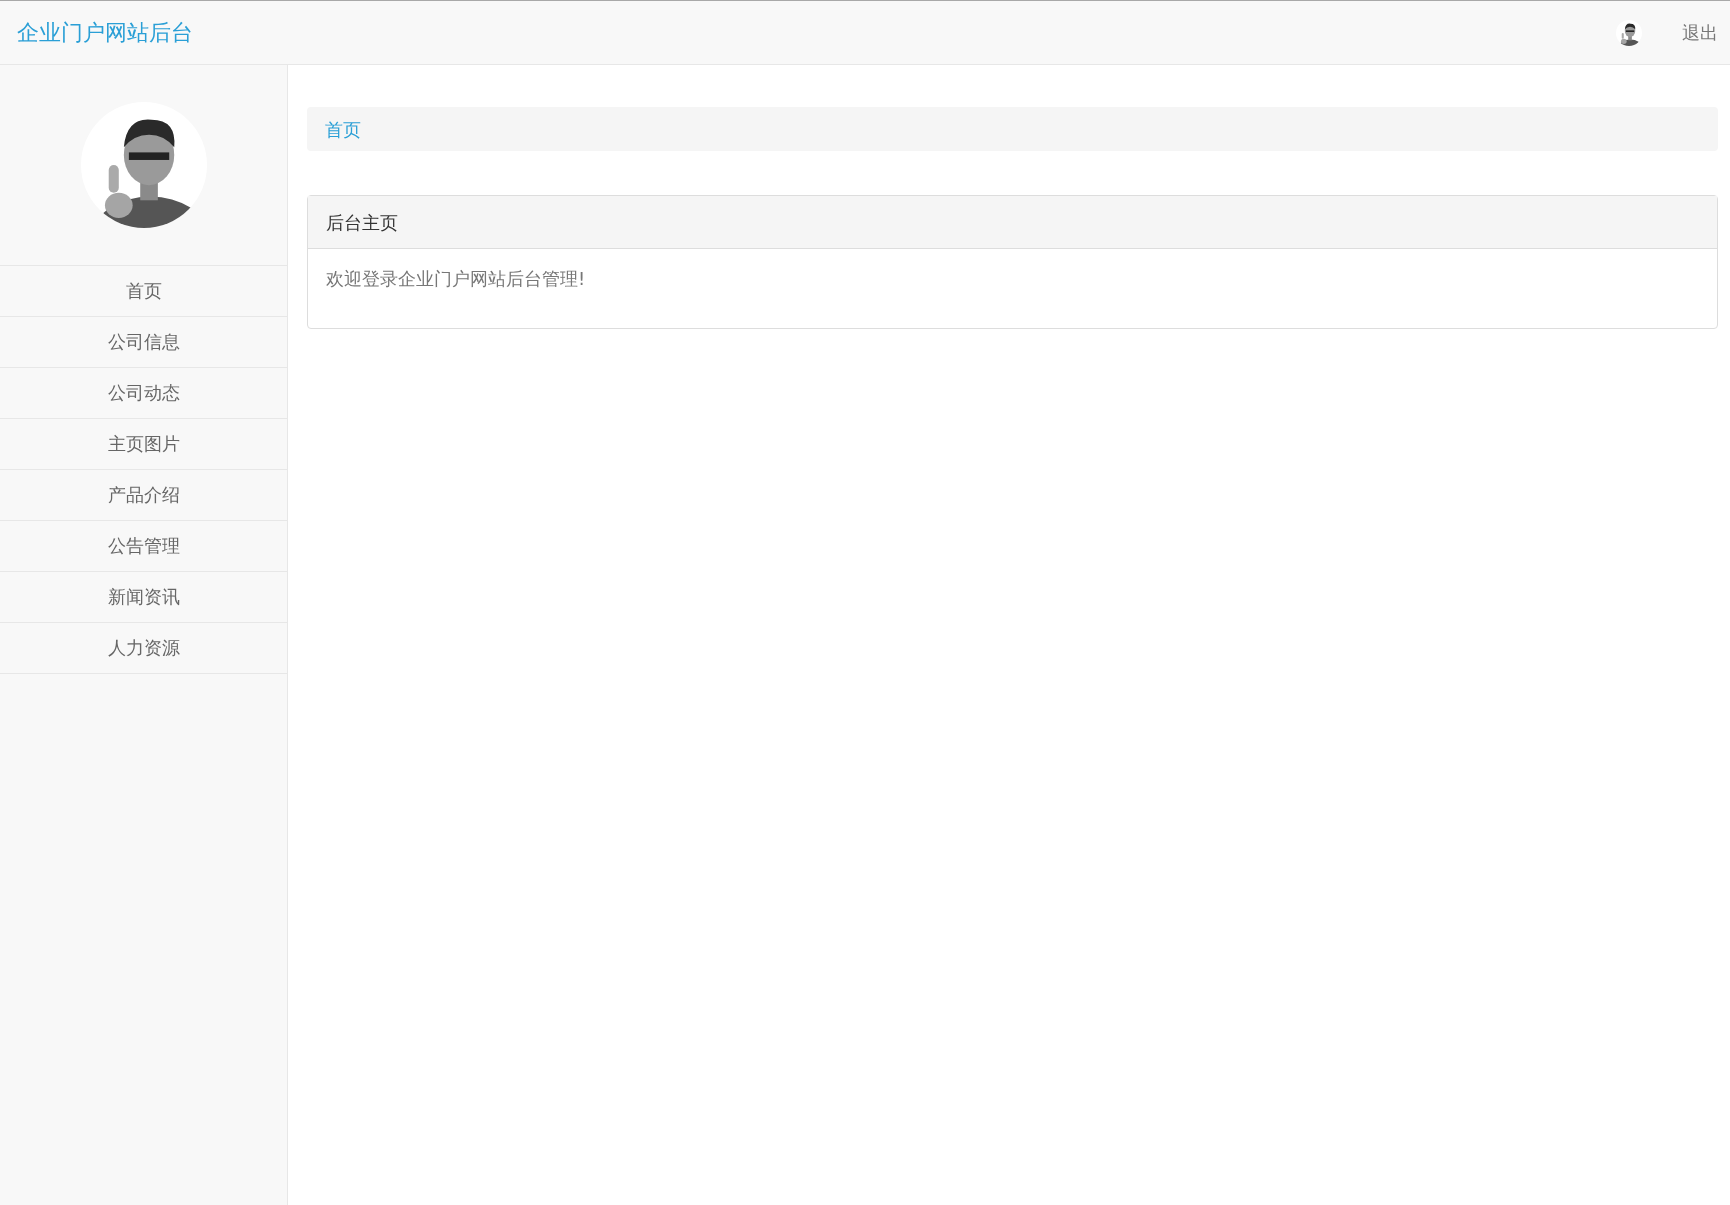 This screenshot has height=1205, width=1730. Describe the element at coordinates (1700, 32) in the screenshot. I see `logout-link: 退出` at that location.